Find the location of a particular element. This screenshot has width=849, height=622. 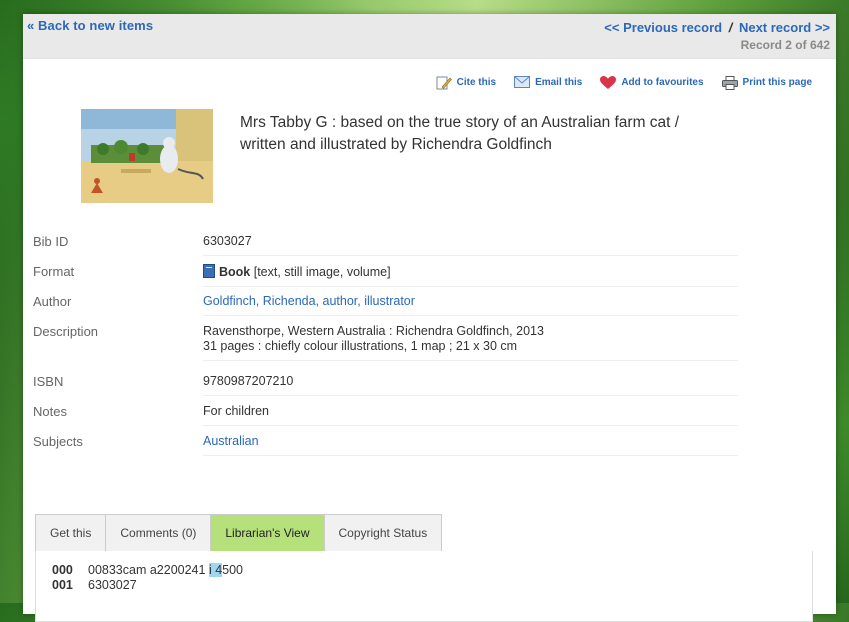

pencil-document-icon is located at coordinates (444, 83).